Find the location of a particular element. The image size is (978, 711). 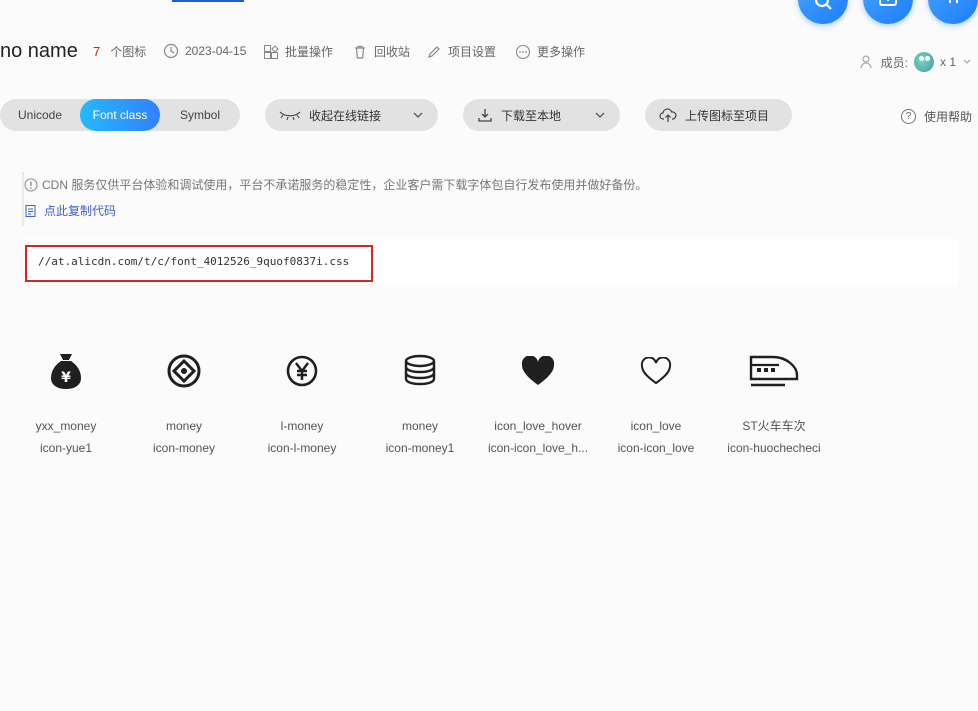

icon-count-suffix: 个图标 is located at coordinates (128, 52).